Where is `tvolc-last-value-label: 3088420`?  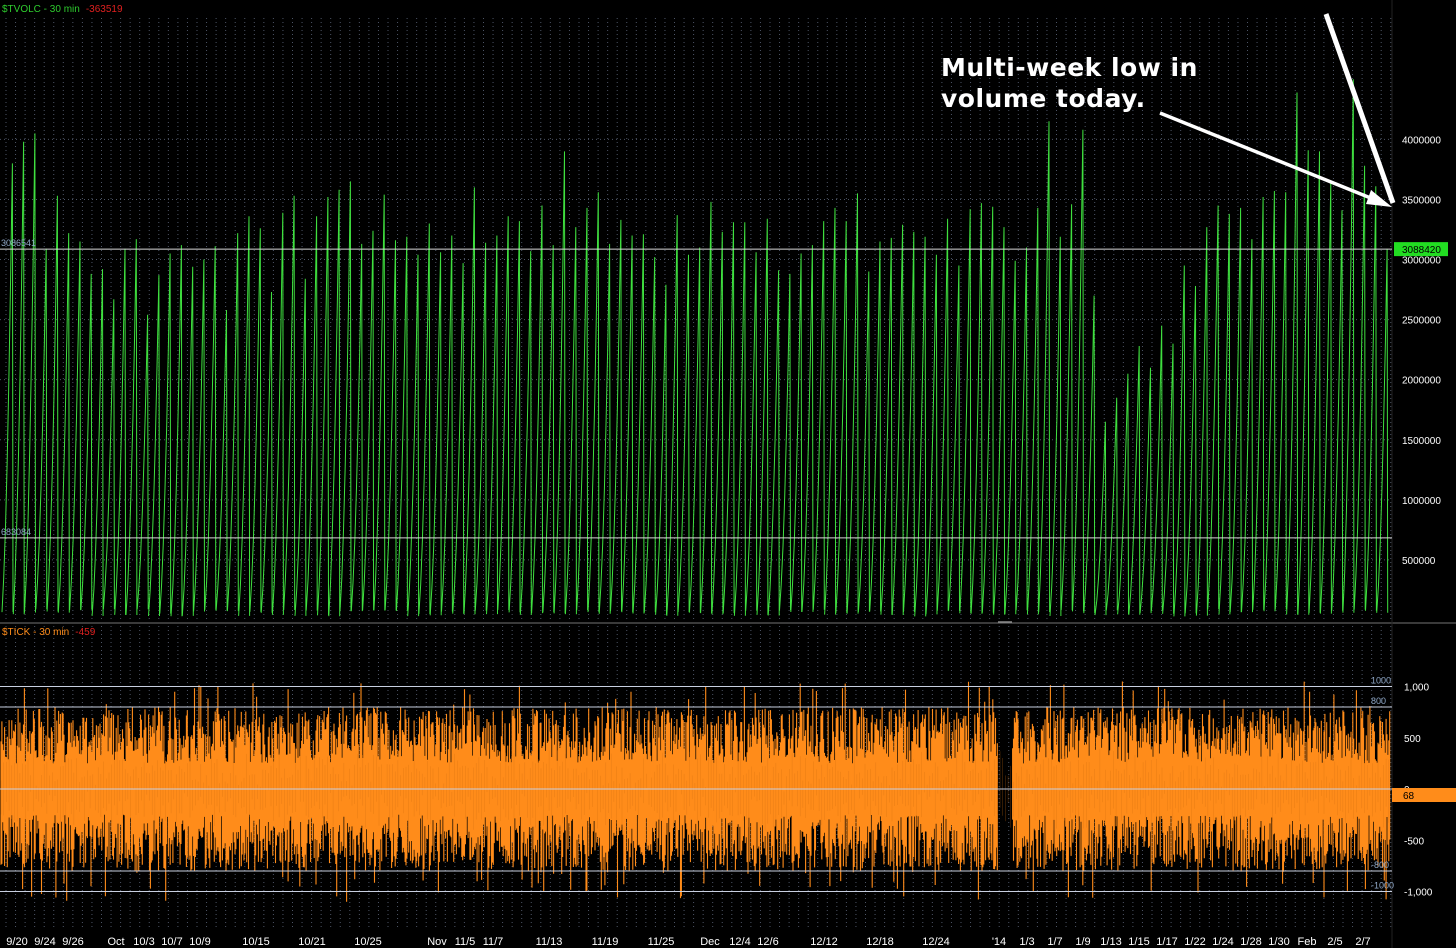 tvolc-last-value-label: 3088420 is located at coordinates (1421, 250).